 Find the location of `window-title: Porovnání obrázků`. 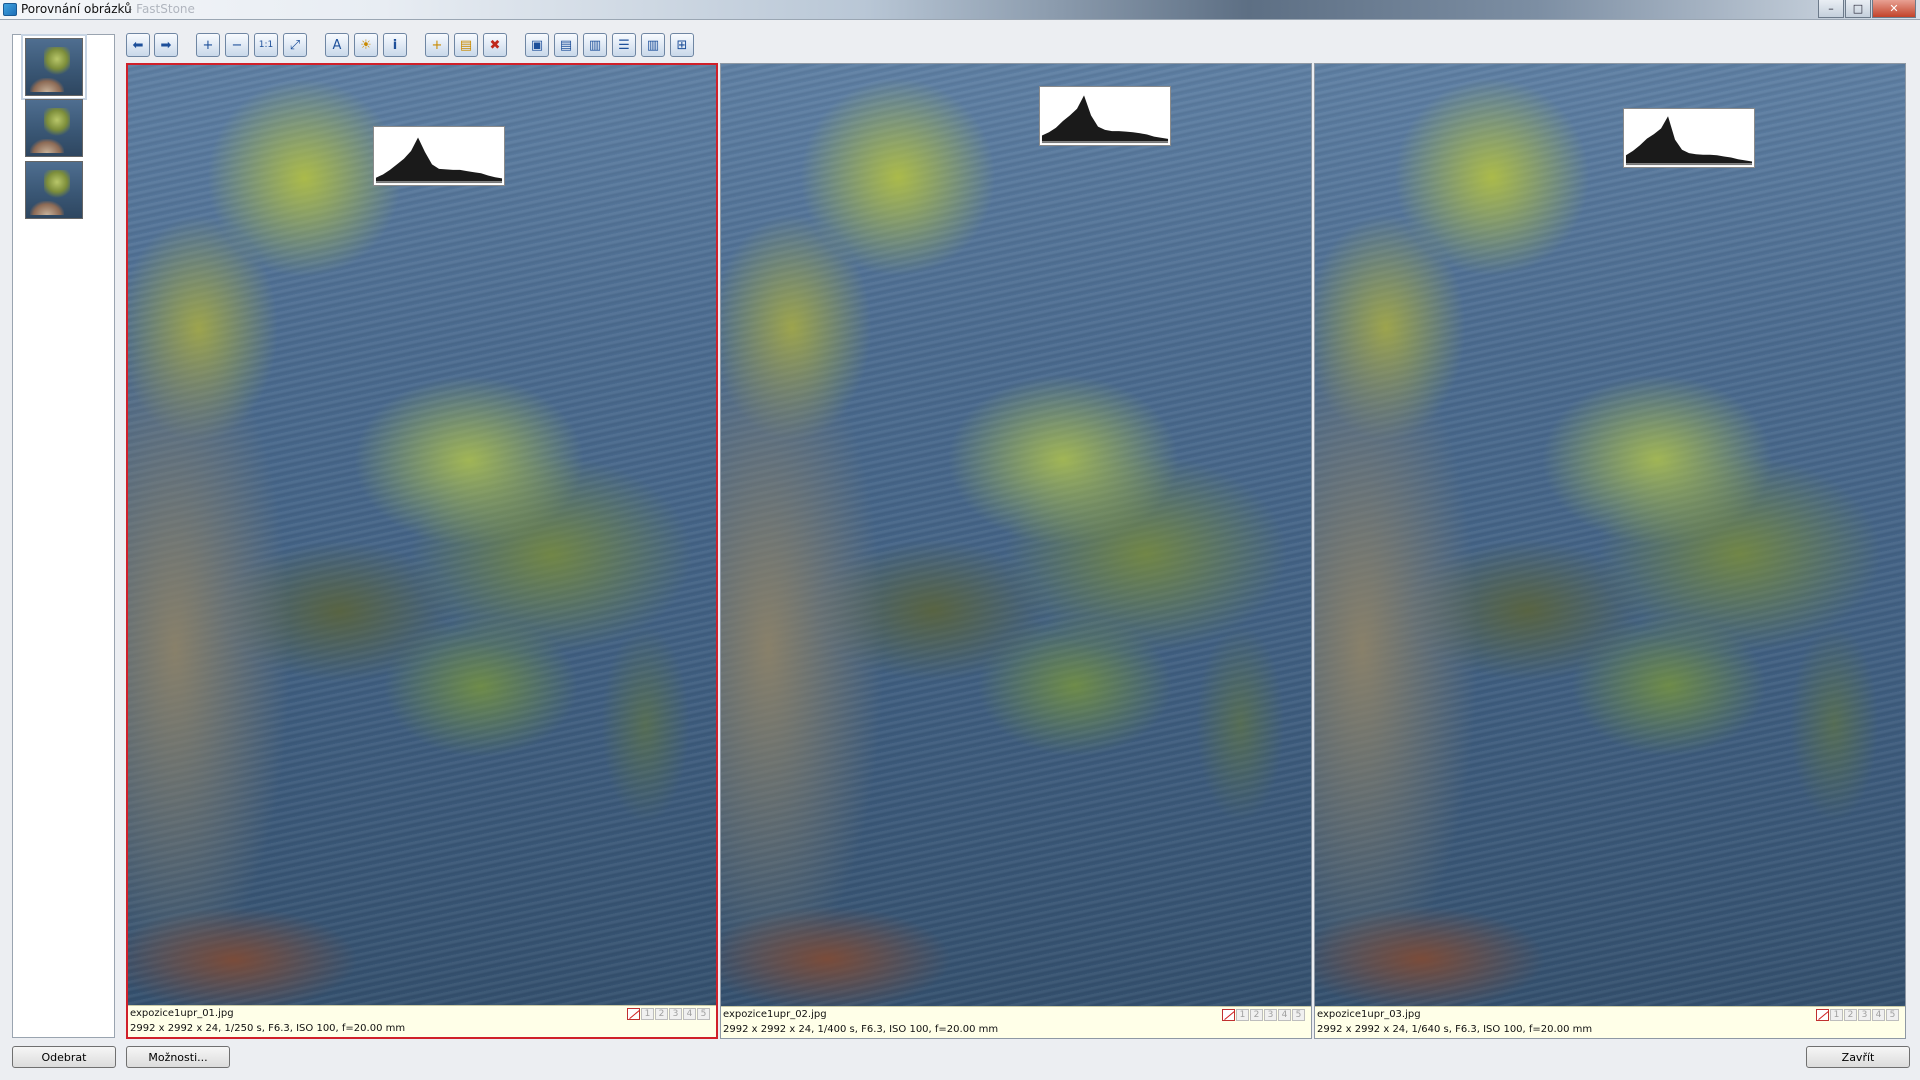

window-title: Porovnání obrázků is located at coordinates (76, 9).